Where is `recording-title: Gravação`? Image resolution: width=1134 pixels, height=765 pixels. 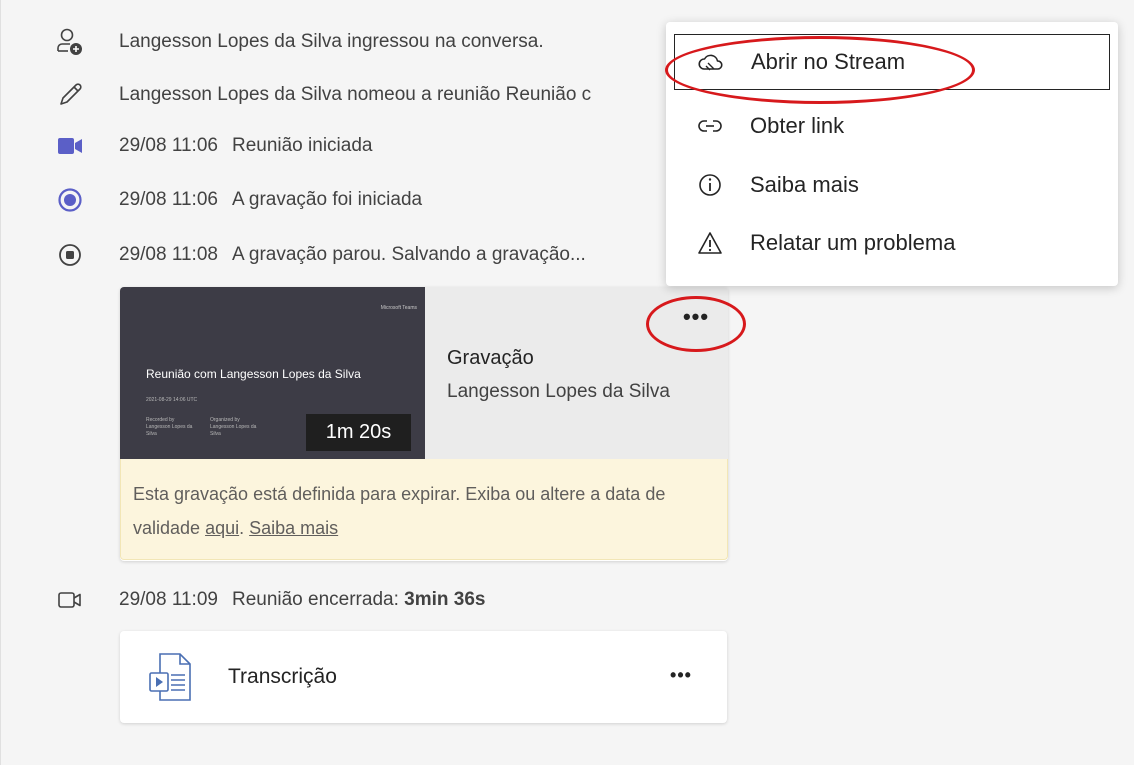
recording-title: Gravação is located at coordinates (490, 358).